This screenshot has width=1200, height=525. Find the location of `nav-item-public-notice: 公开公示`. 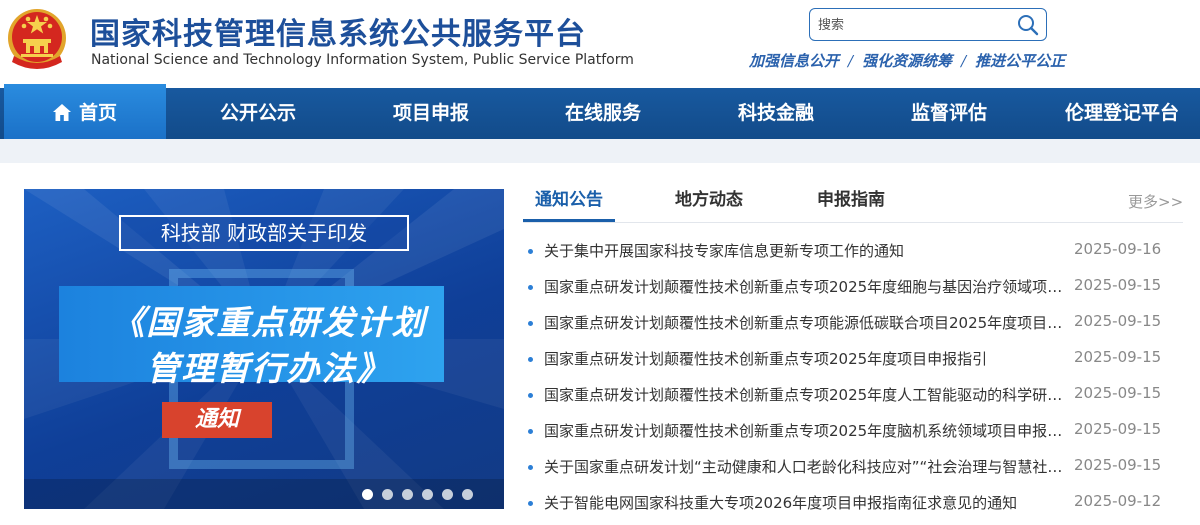

nav-item-public-notice: 公开公示 is located at coordinates (258, 113).